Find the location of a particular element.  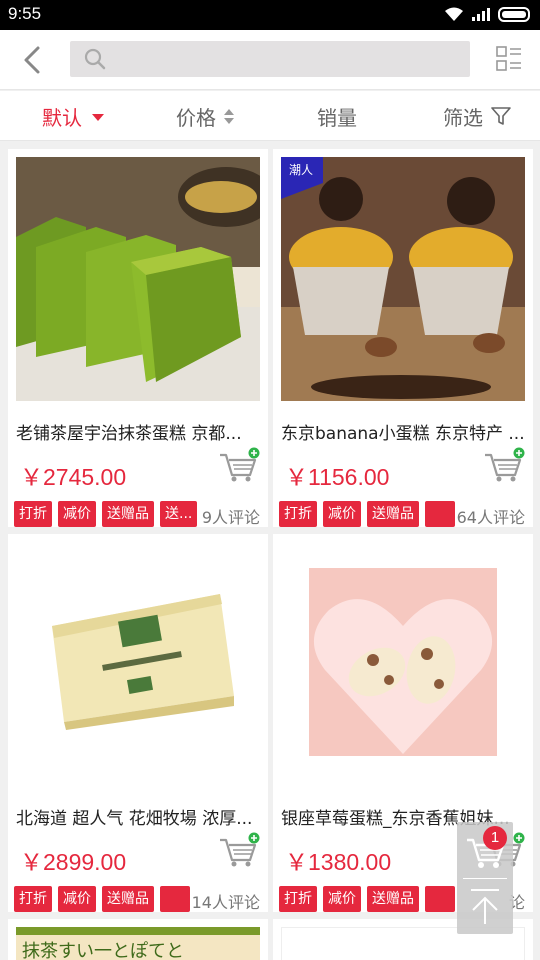

sort-default-label: 默认 is located at coordinates (62, 117).